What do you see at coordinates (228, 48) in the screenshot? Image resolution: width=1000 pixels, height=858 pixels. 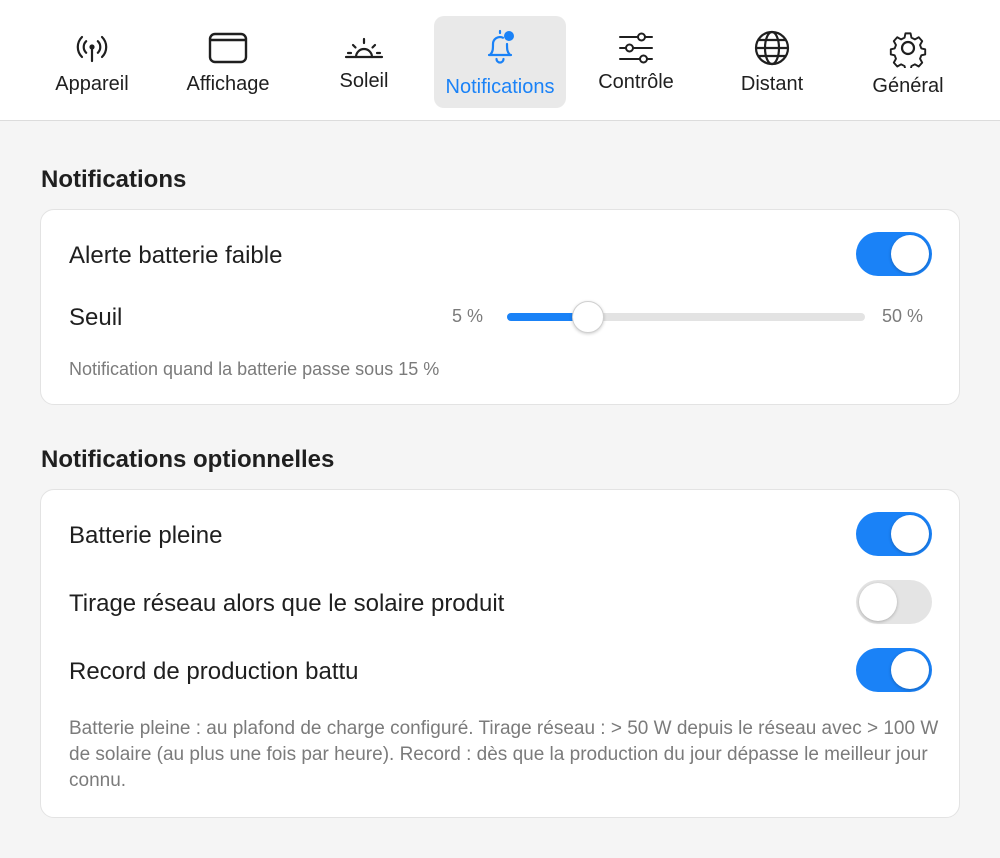 I see `window-icon` at bounding box center [228, 48].